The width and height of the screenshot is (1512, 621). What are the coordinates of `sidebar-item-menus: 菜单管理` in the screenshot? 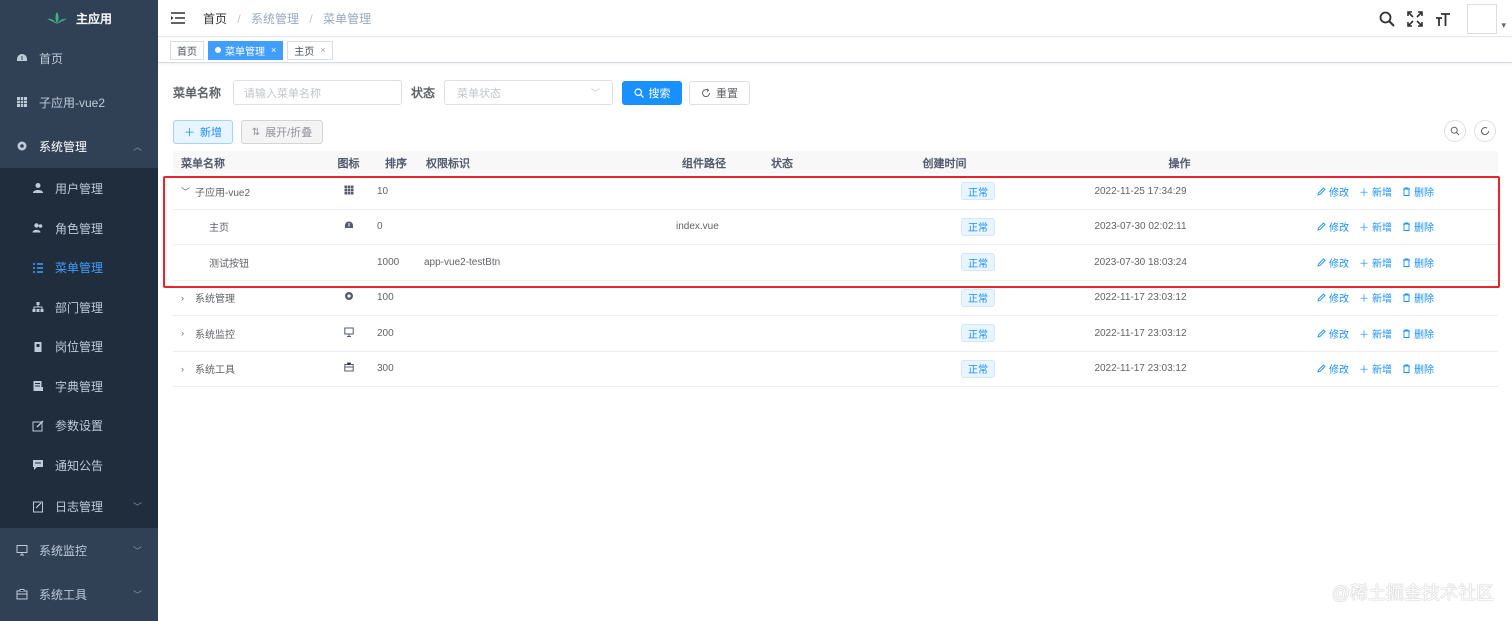 It's located at (79, 267).